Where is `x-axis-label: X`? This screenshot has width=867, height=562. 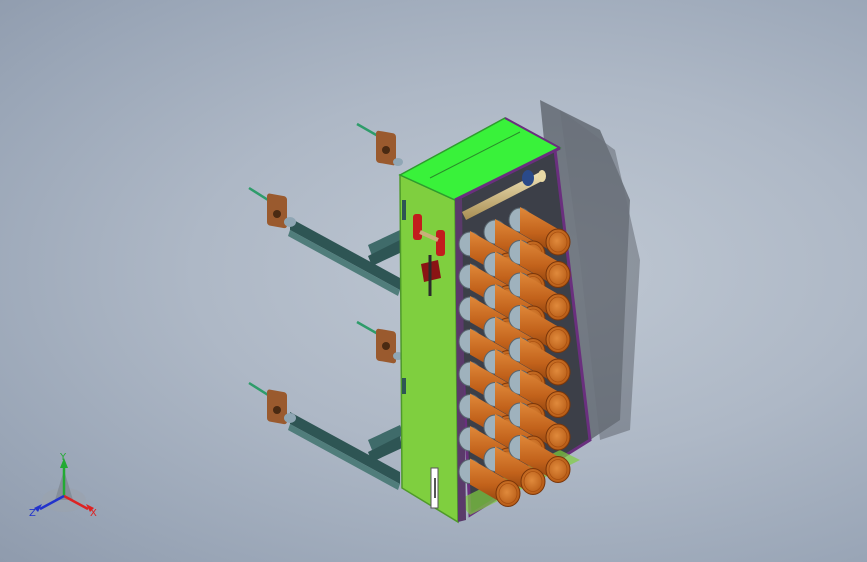 x-axis-label: X is located at coordinates (93, 513).